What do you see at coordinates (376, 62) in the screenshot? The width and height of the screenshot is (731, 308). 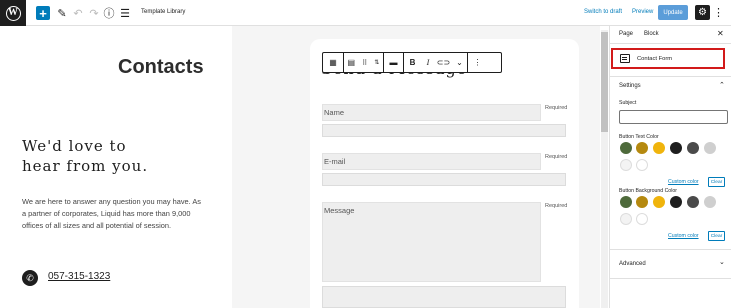 I see `move-up-down-icon: ⇅` at bounding box center [376, 62].